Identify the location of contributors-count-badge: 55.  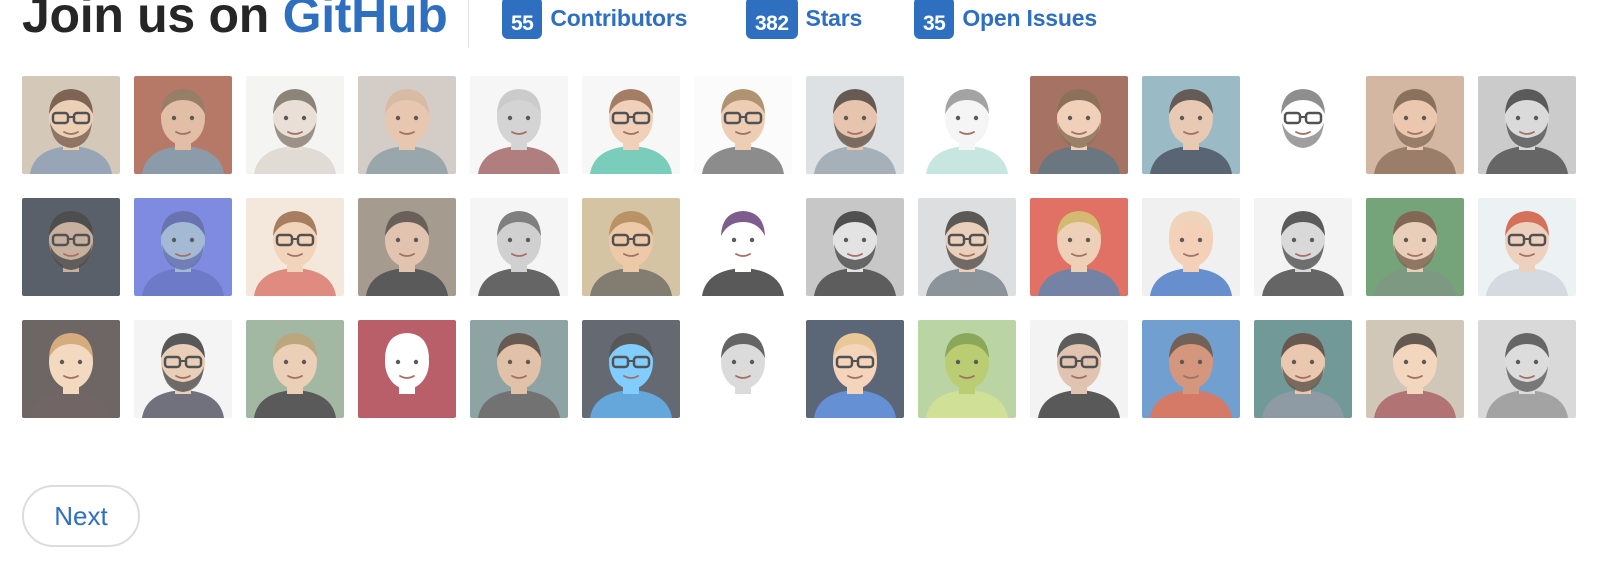
(522, 19).